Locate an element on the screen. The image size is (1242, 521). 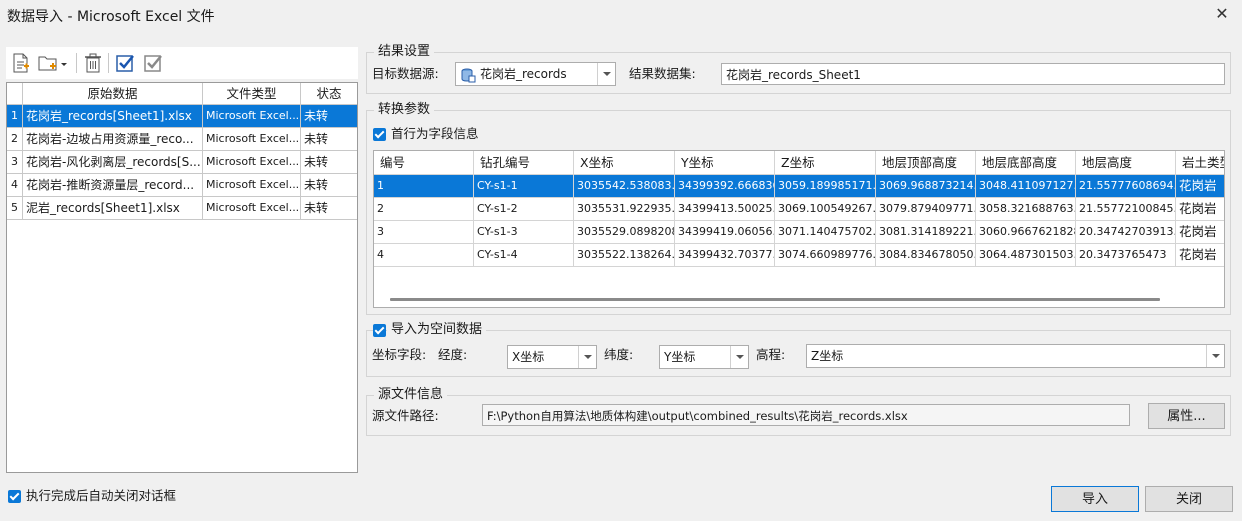
close-button: 关闭 is located at coordinates (1189, 499).